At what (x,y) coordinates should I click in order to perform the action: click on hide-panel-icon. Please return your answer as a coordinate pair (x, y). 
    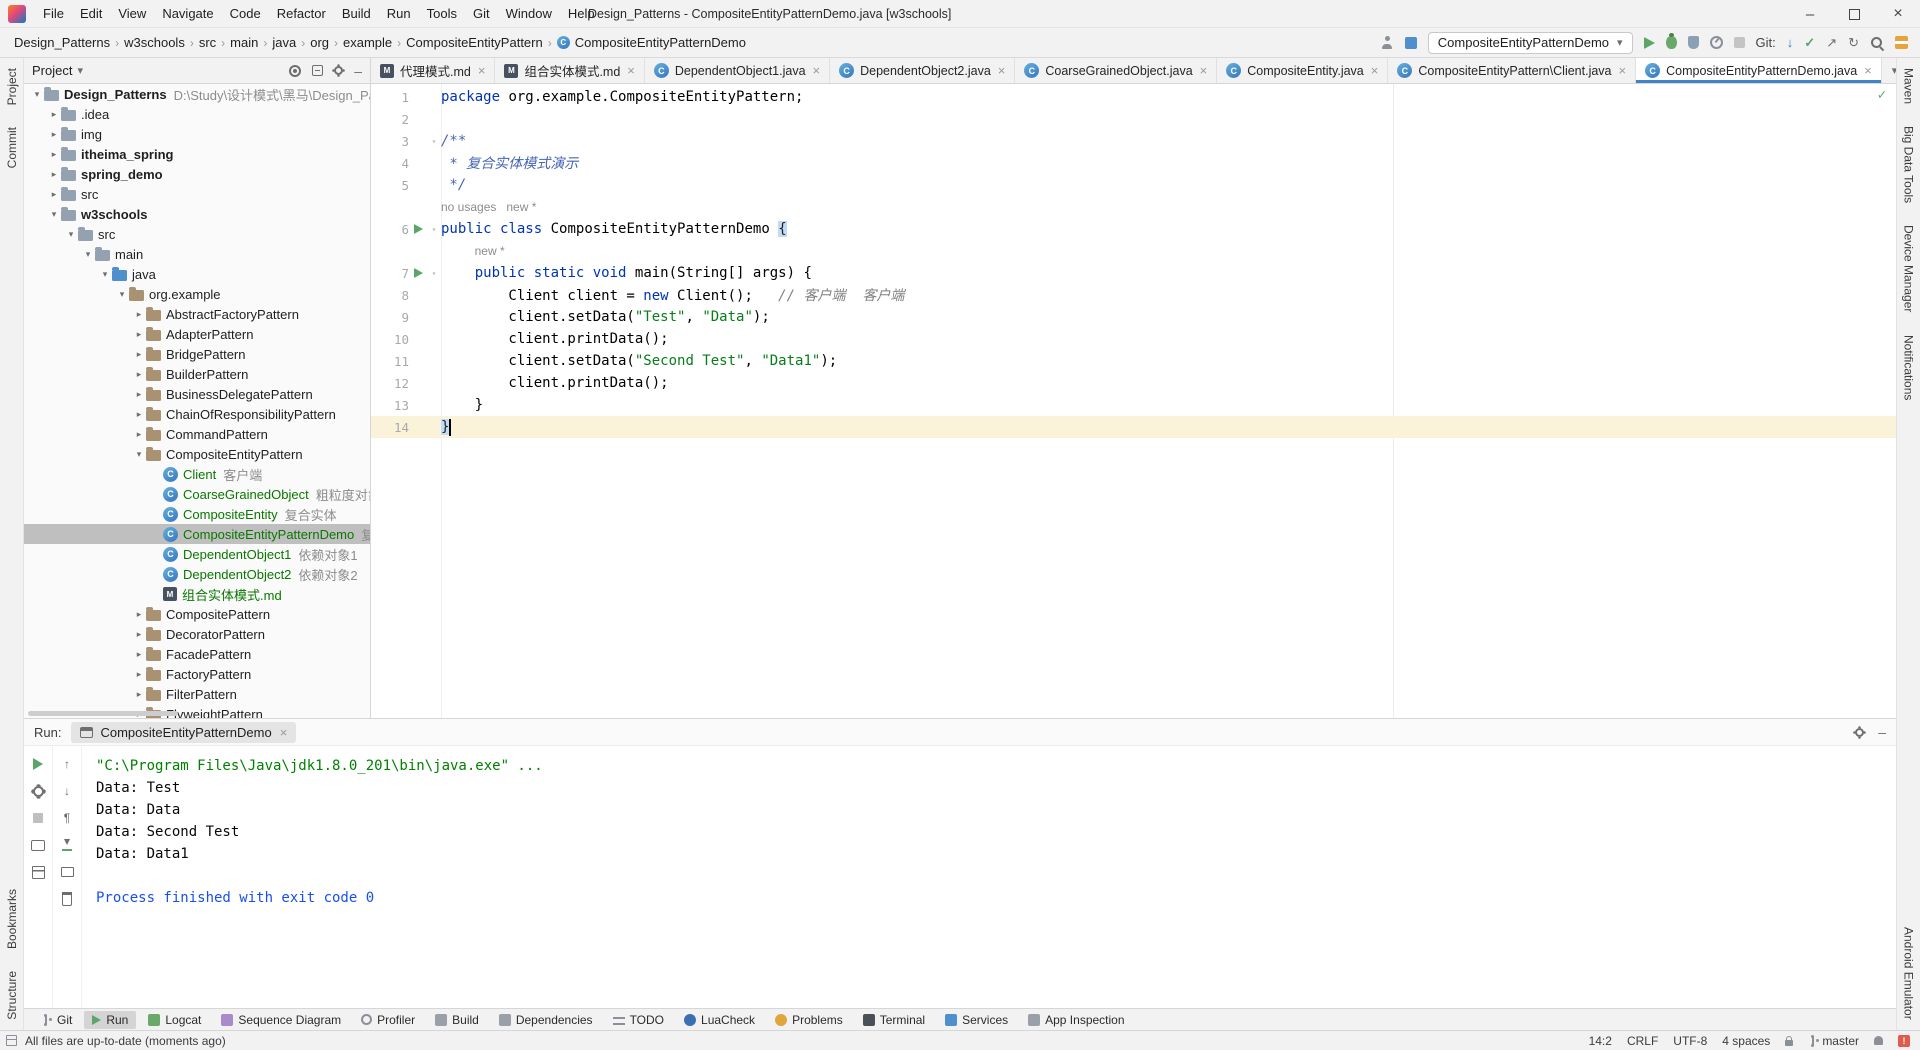
    Looking at the image, I should click on (358, 71).